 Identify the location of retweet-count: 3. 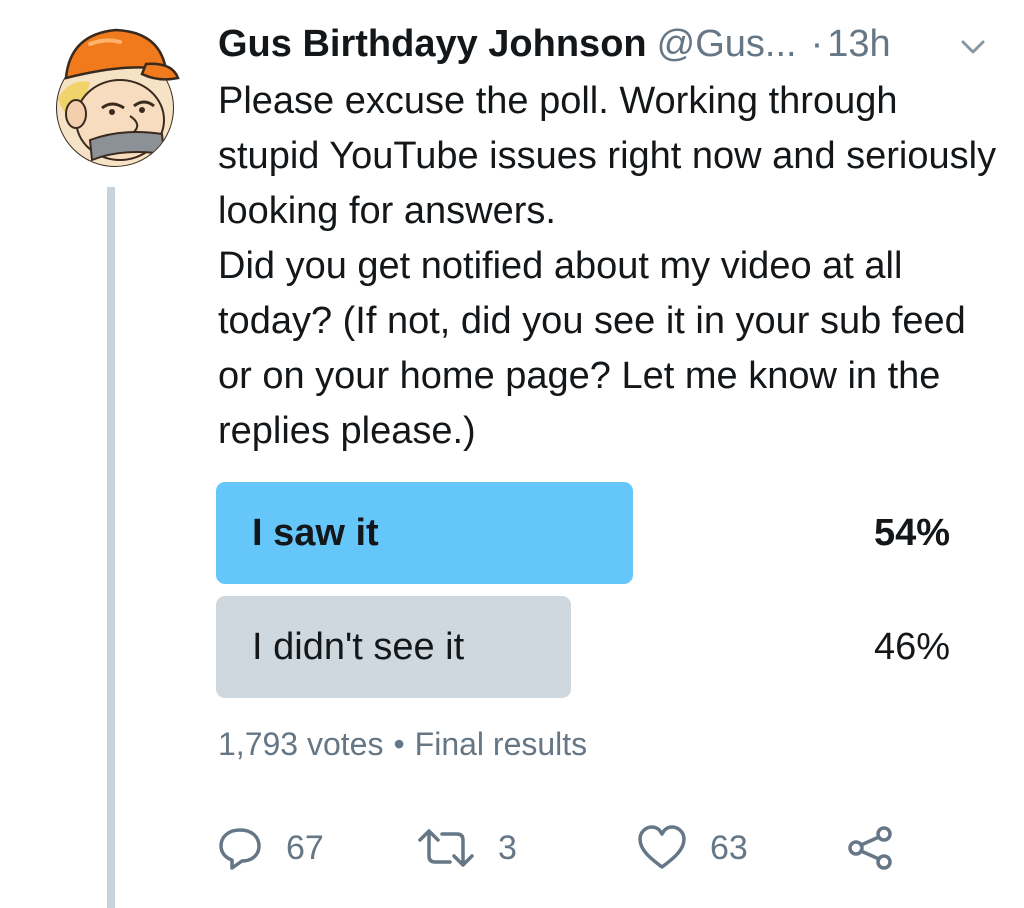
(507, 847).